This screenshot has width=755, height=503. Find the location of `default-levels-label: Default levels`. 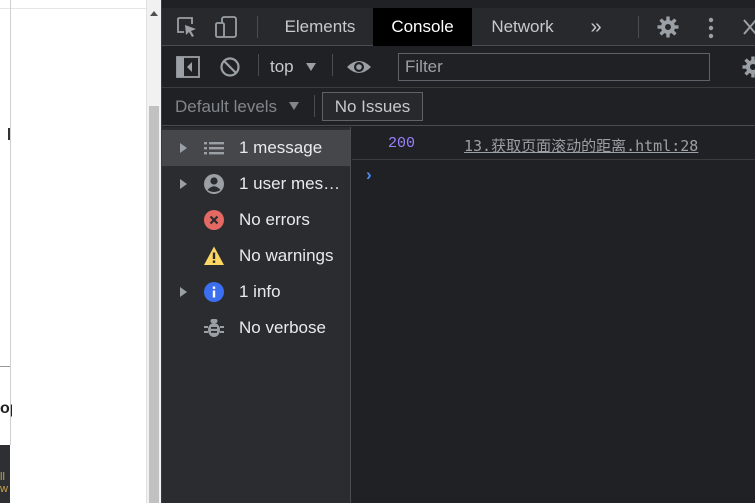

default-levels-label: Default levels is located at coordinates (226, 106).